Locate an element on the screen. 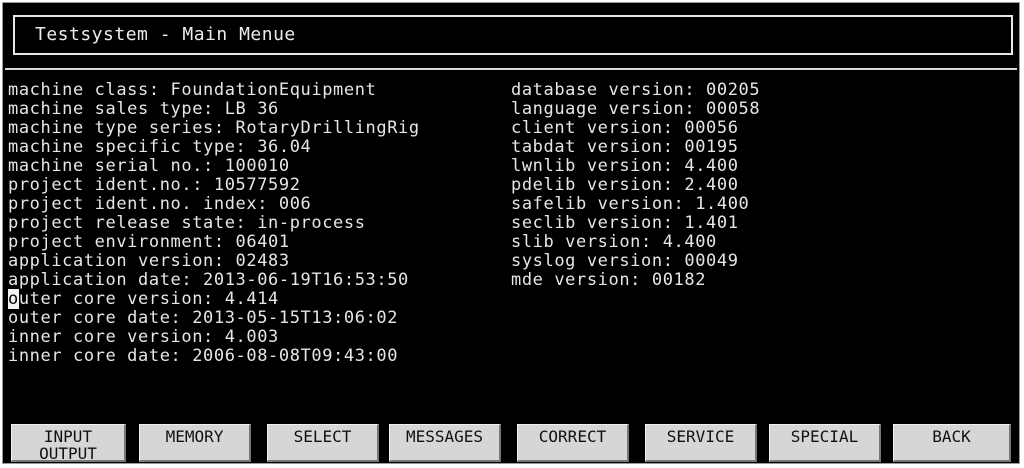  version-line: pdelib version: 2.400 is located at coordinates (625, 185).